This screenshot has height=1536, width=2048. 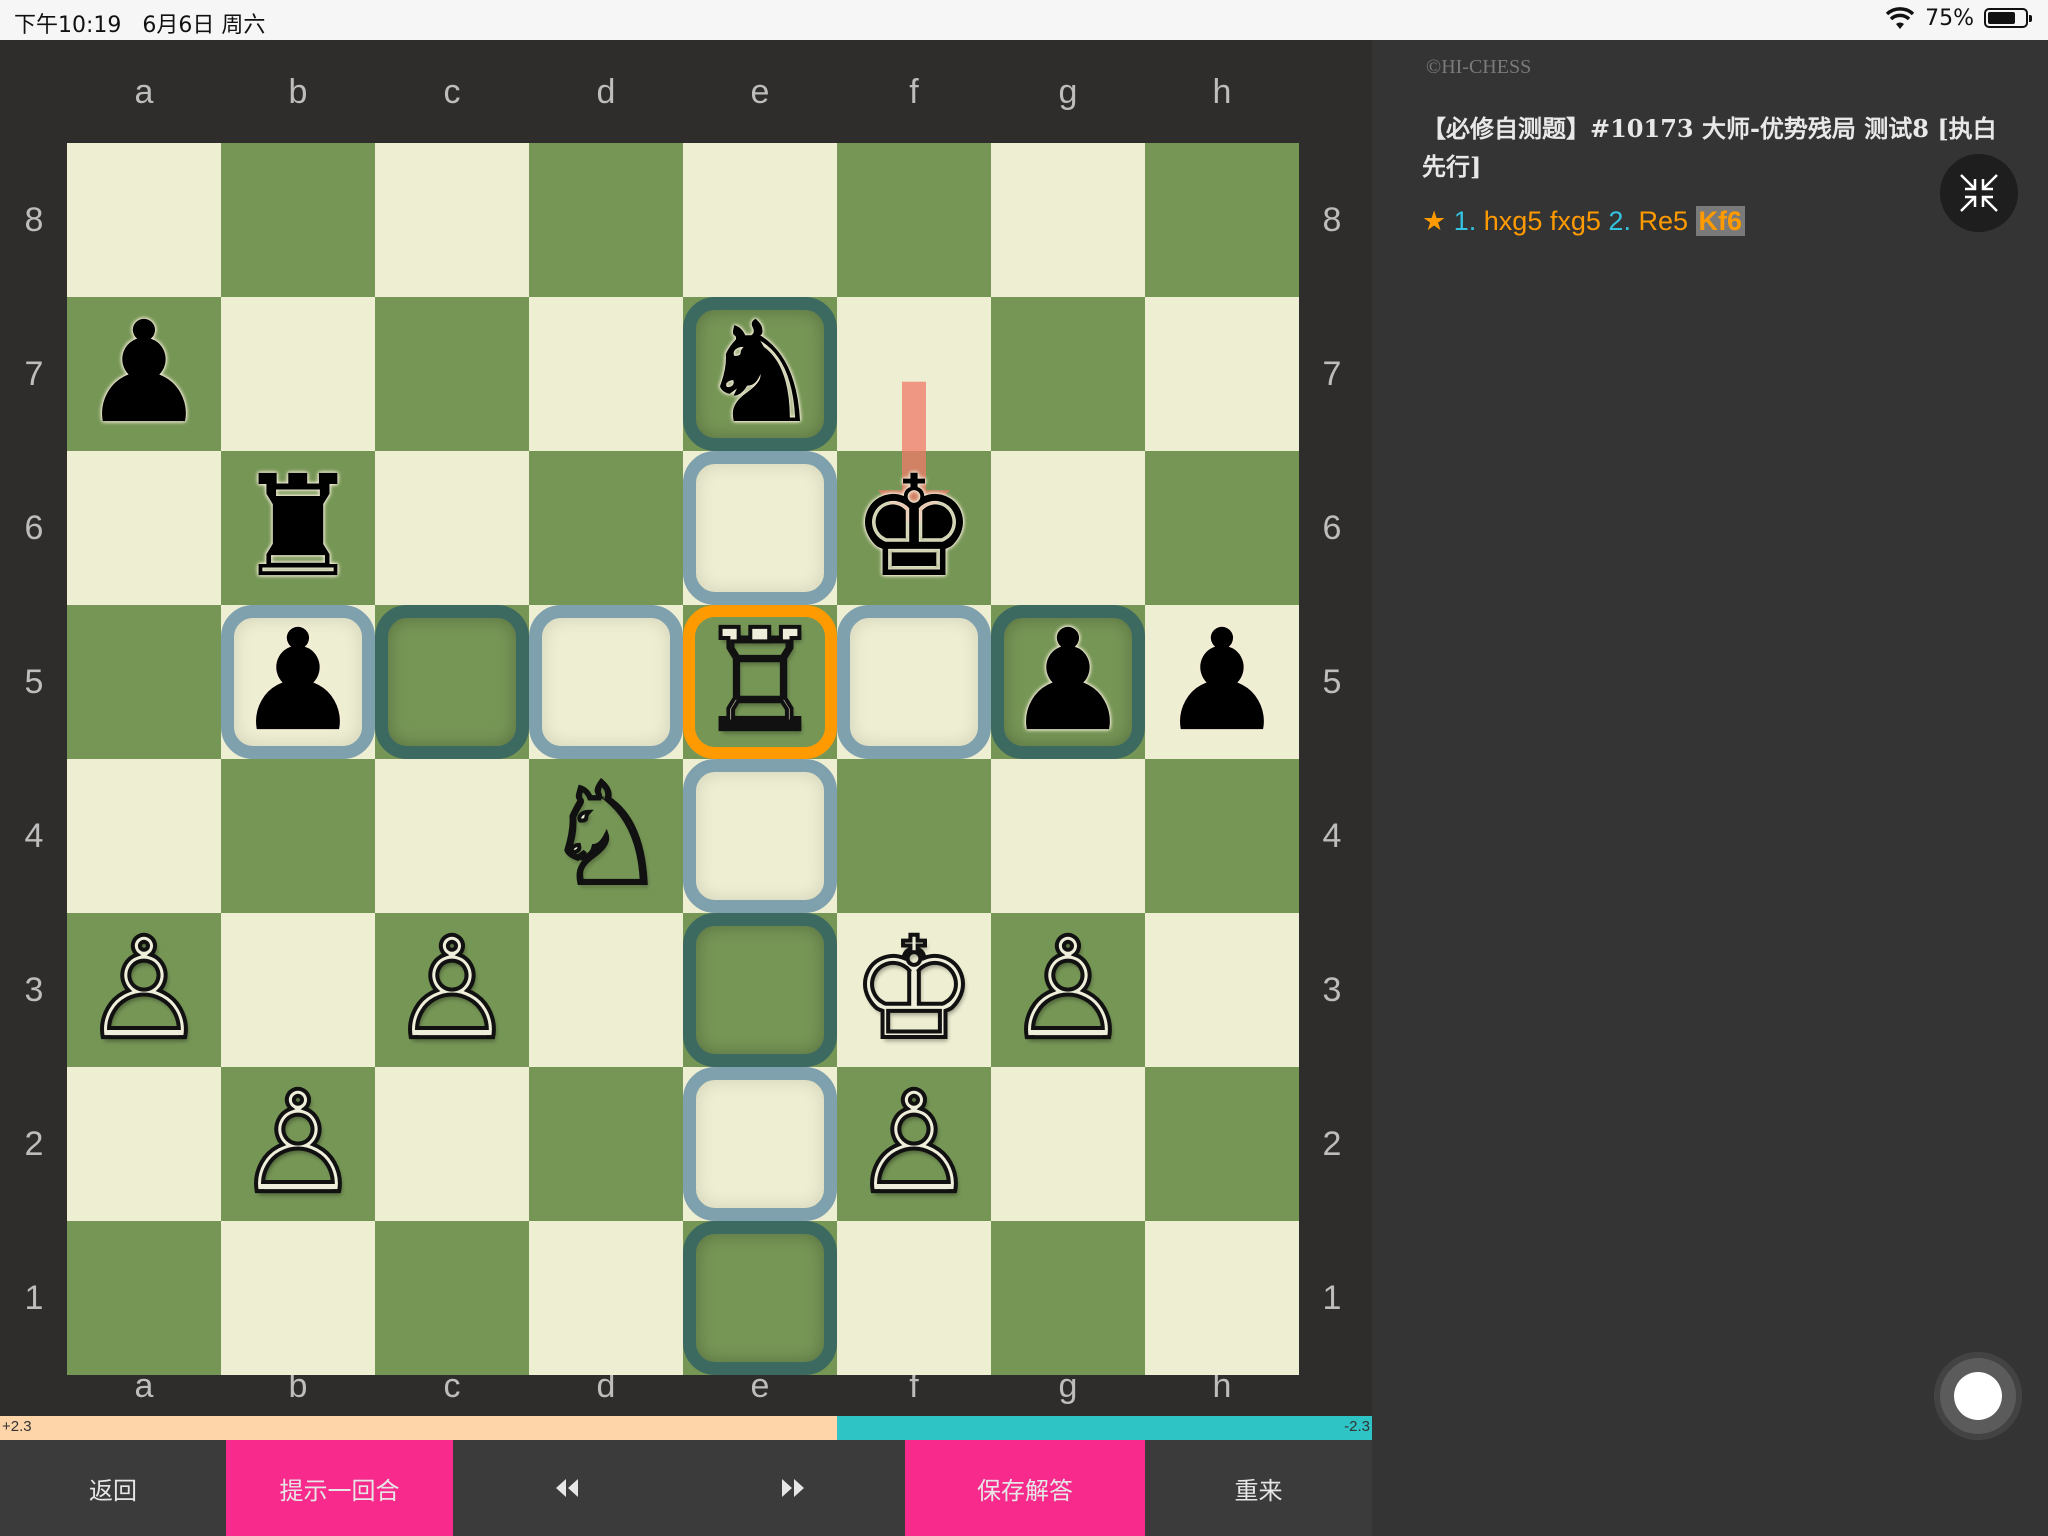 I want to click on square-h6, so click(x=1222, y=528).